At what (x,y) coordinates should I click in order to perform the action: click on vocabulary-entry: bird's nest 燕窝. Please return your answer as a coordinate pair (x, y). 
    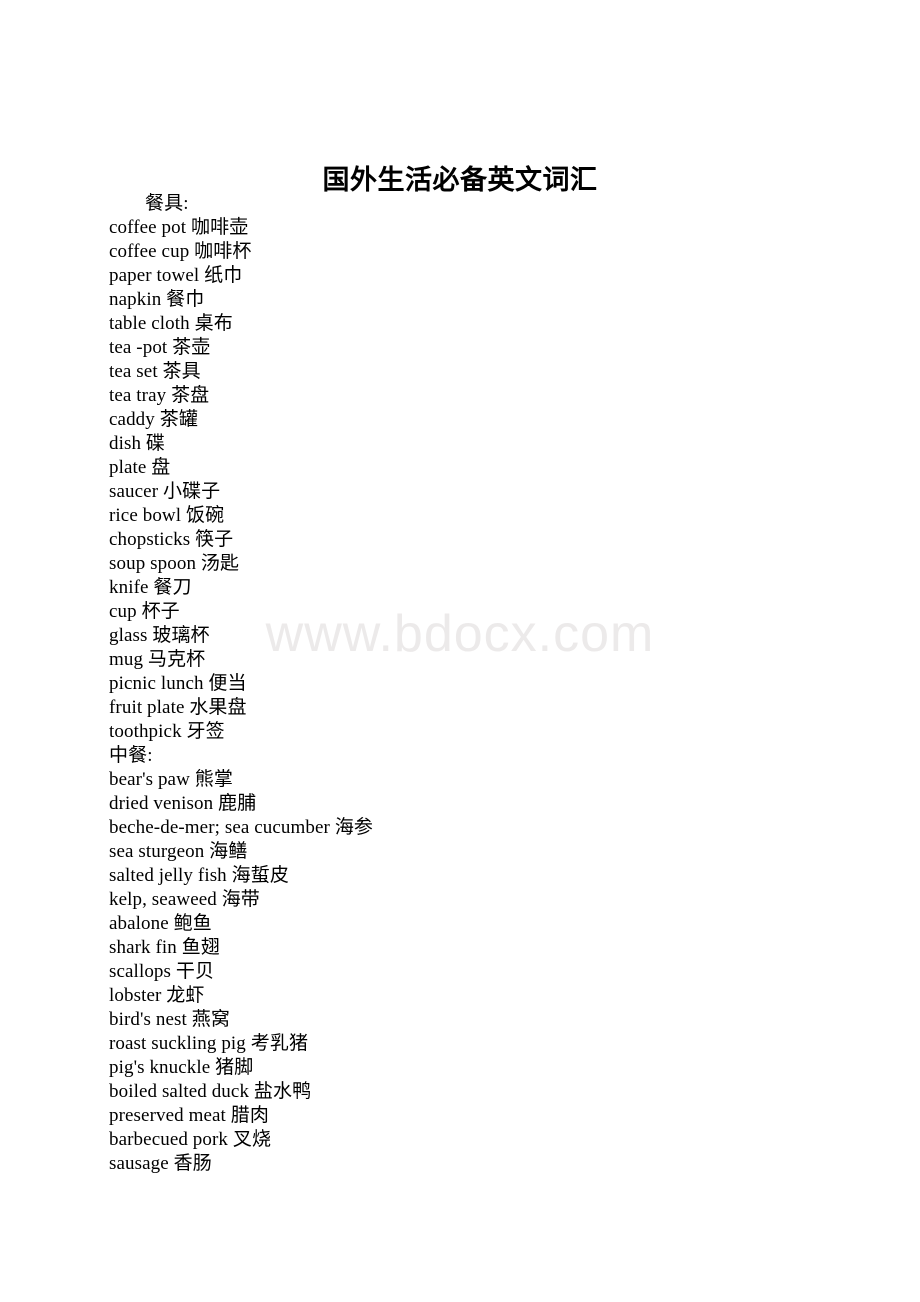
    Looking at the image, I should click on (169, 1019).